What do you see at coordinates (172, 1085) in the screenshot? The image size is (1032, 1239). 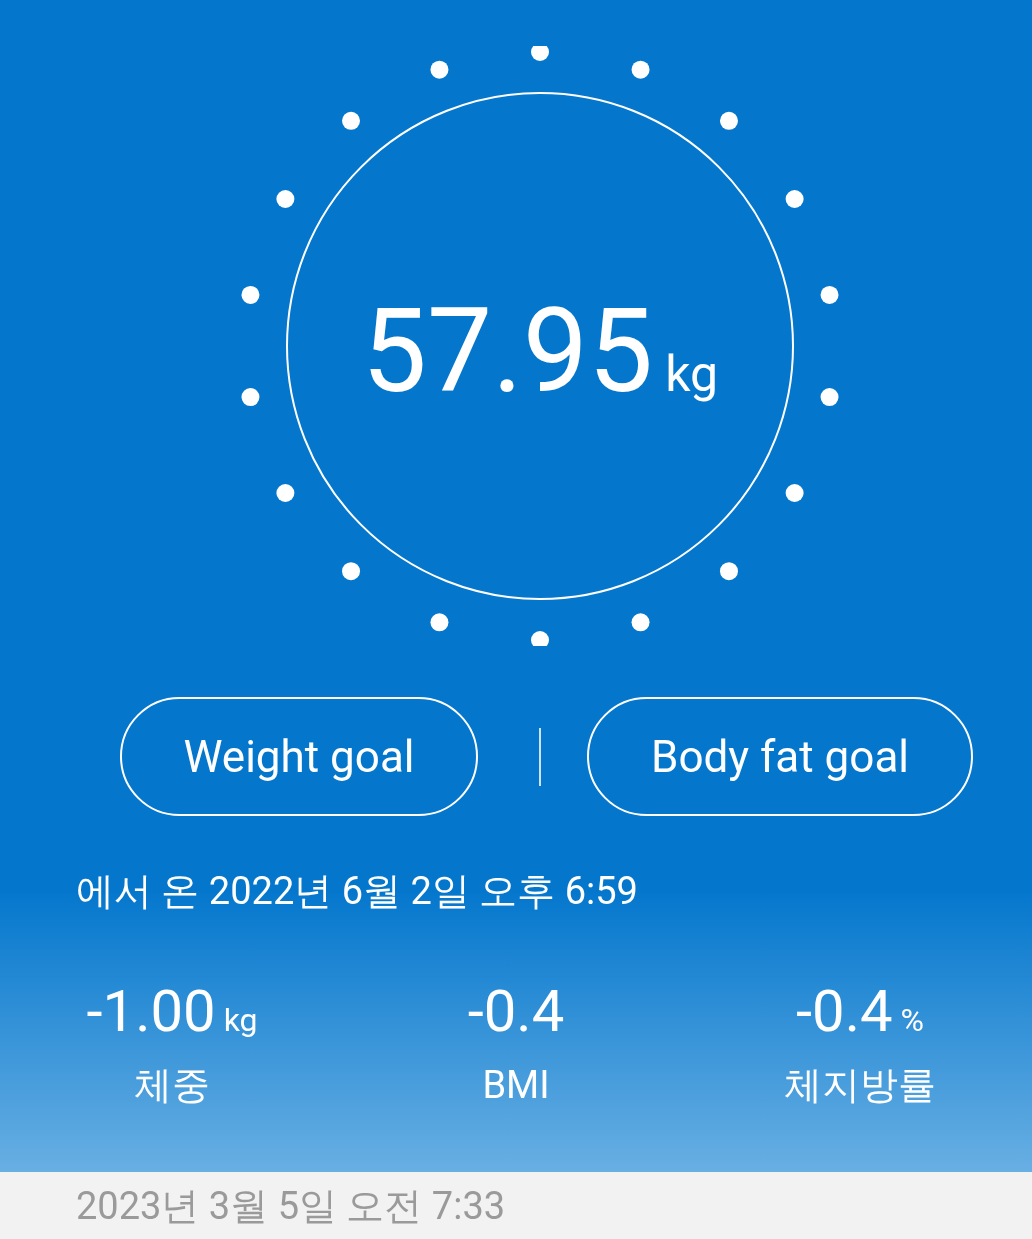 I see `stat-label: 체중` at bounding box center [172, 1085].